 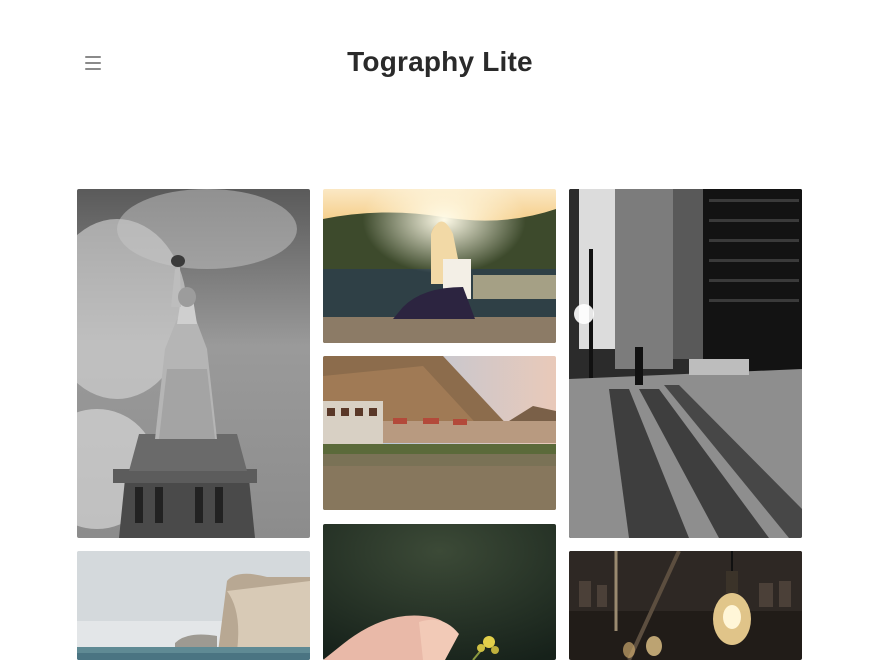 What do you see at coordinates (193, 363) in the screenshot?
I see `gallery-photo-statue-of-liberty` at bounding box center [193, 363].